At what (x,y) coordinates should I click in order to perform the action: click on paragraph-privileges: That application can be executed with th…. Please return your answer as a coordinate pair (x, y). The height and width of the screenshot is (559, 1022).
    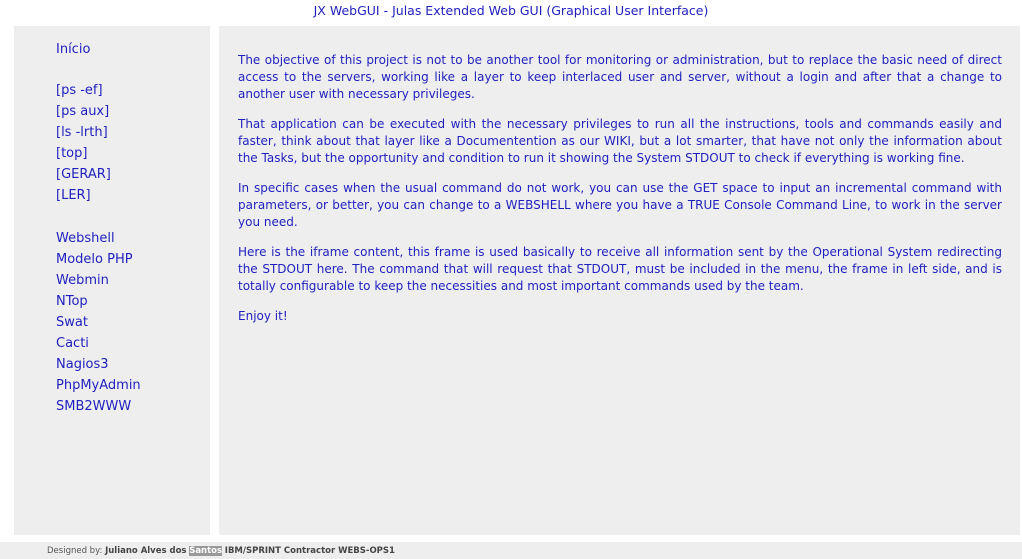
    Looking at the image, I should click on (620, 141).